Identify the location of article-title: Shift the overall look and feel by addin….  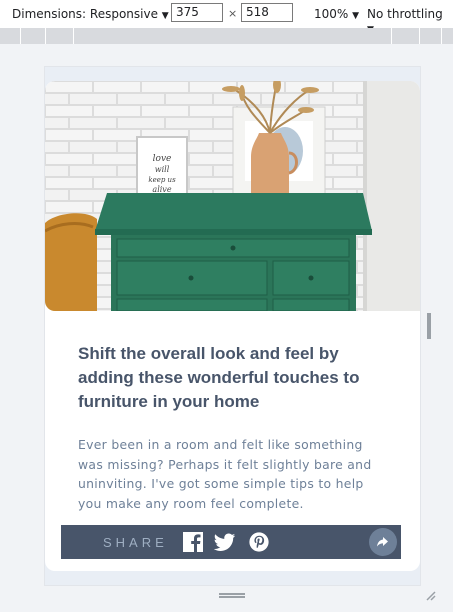
(219, 377).